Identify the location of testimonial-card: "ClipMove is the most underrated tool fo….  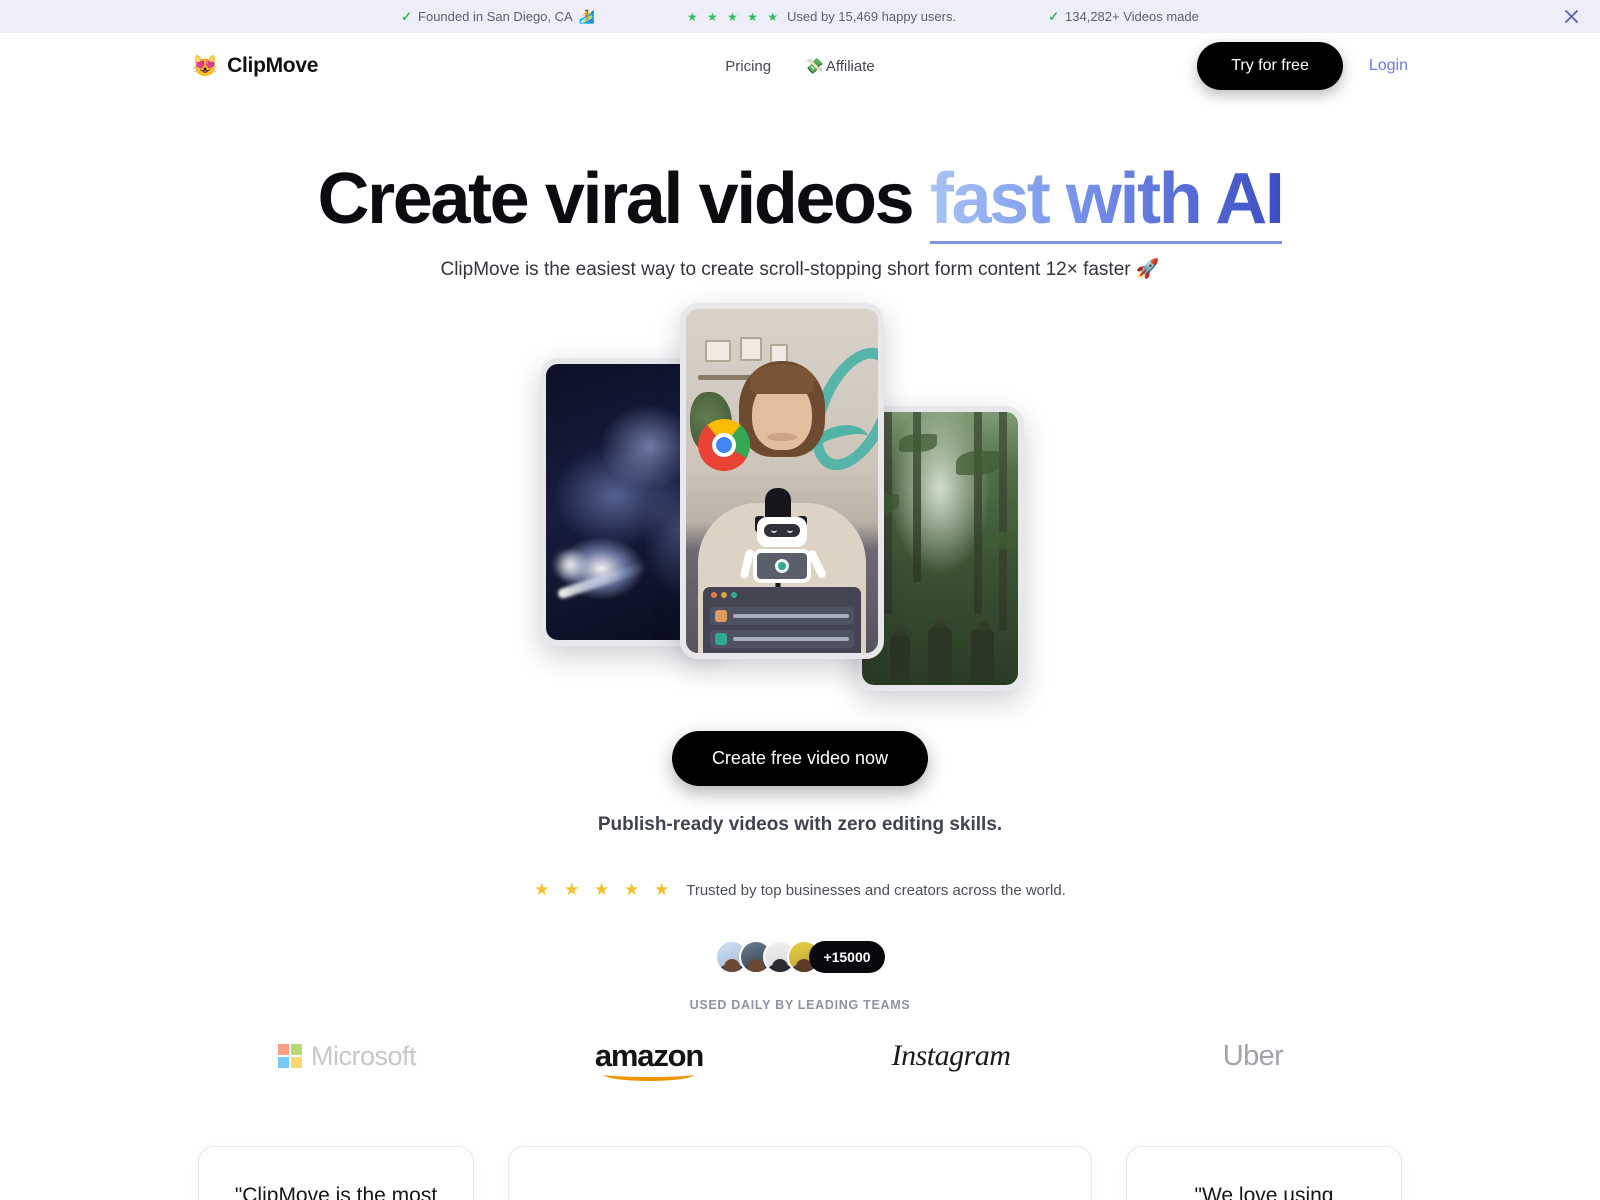
(336, 1173).